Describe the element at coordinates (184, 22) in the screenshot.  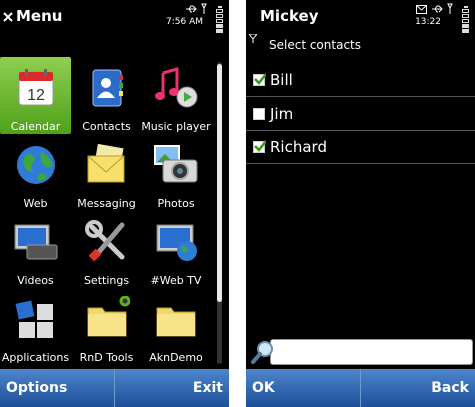
I see `clock: 7:56 AM` at that location.